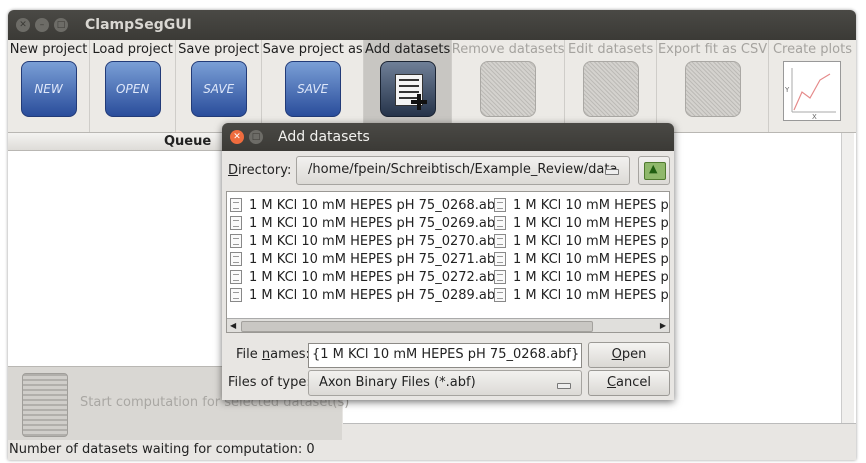 The image size is (866, 463). What do you see at coordinates (61, 25) in the screenshot?
I see `maximize-icon: □` at bounding box center [61, 25].